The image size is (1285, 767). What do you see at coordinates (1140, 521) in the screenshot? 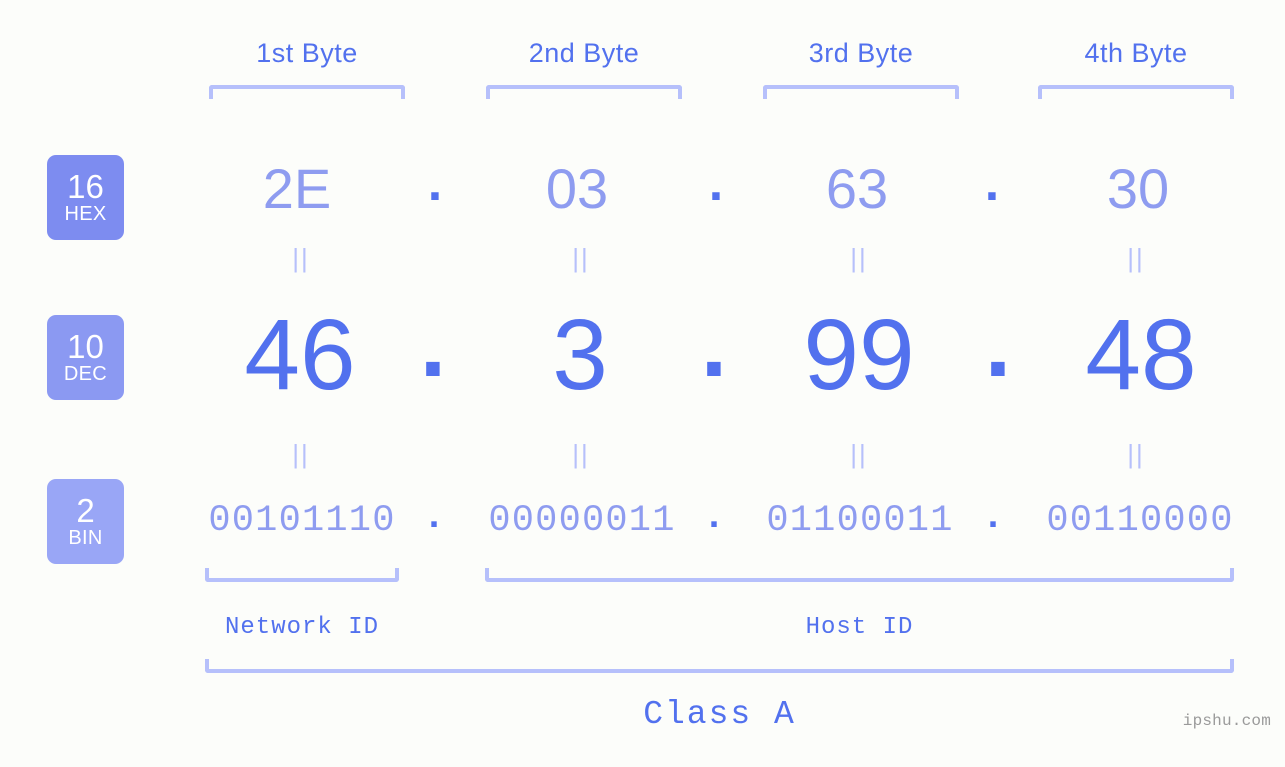
I see `bin-byte-4: 00110000` at bounding box center [1140, 521].